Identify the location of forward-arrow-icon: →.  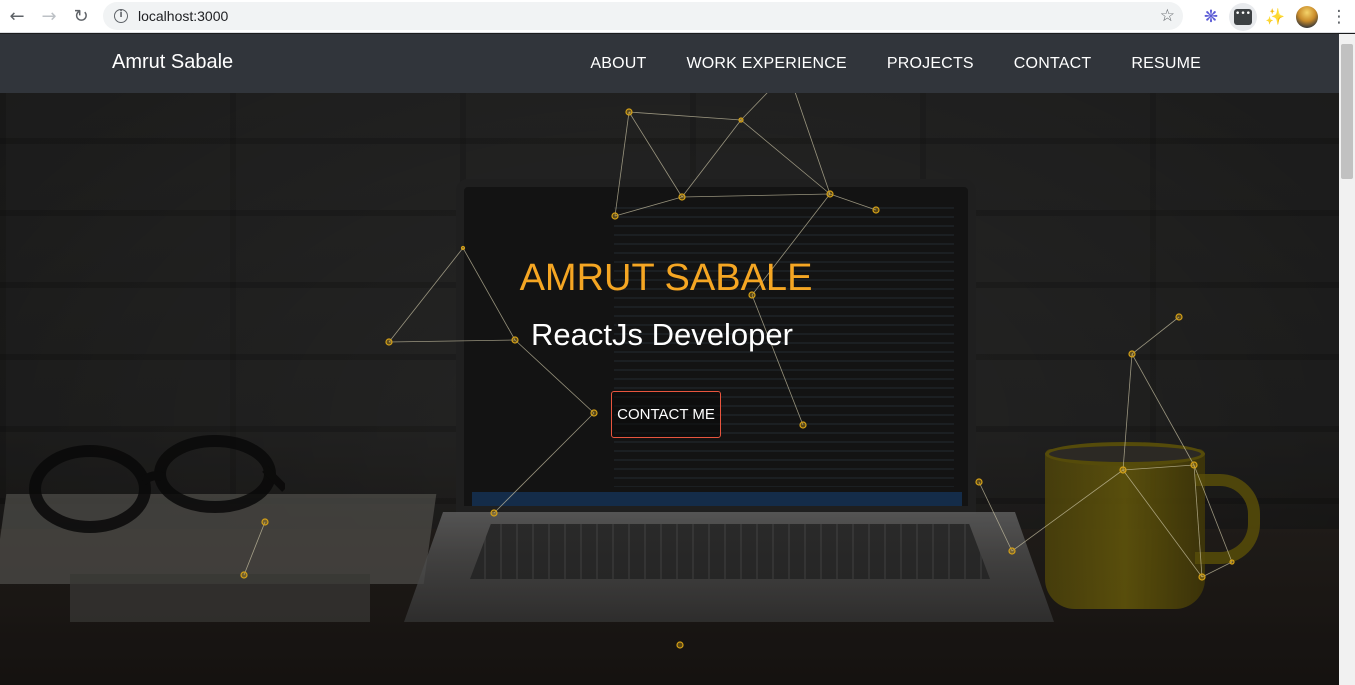
(49, 16).